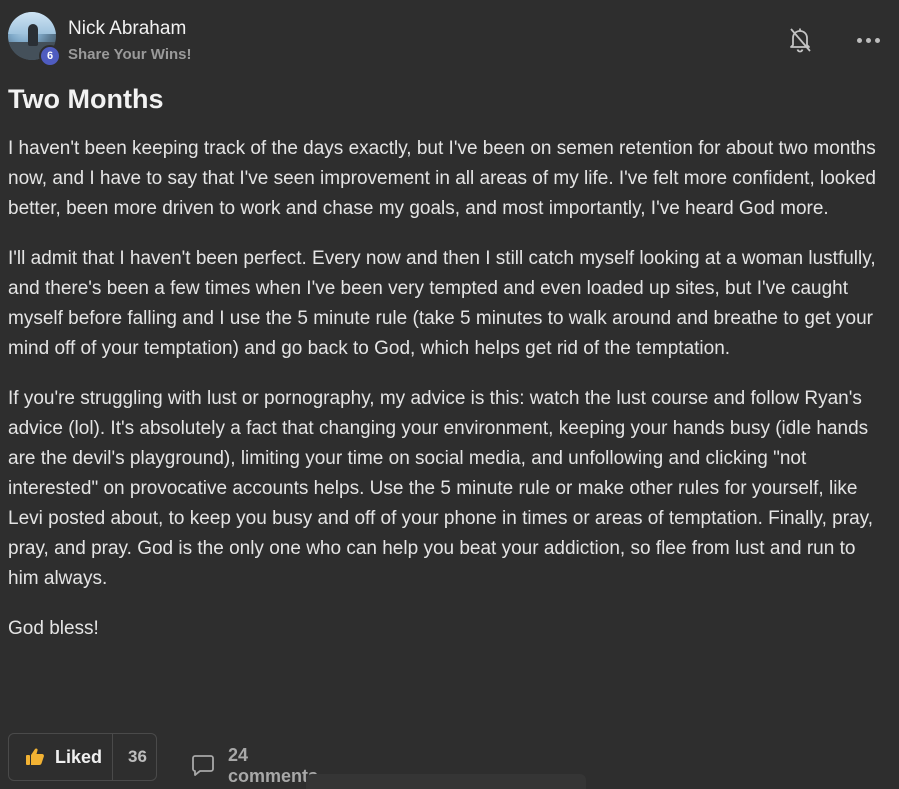  Describe the element at coordinates (445, 40) in the screenshot. I see `post-header: 6 Nick Abraham Share Your Wins!` at that location.